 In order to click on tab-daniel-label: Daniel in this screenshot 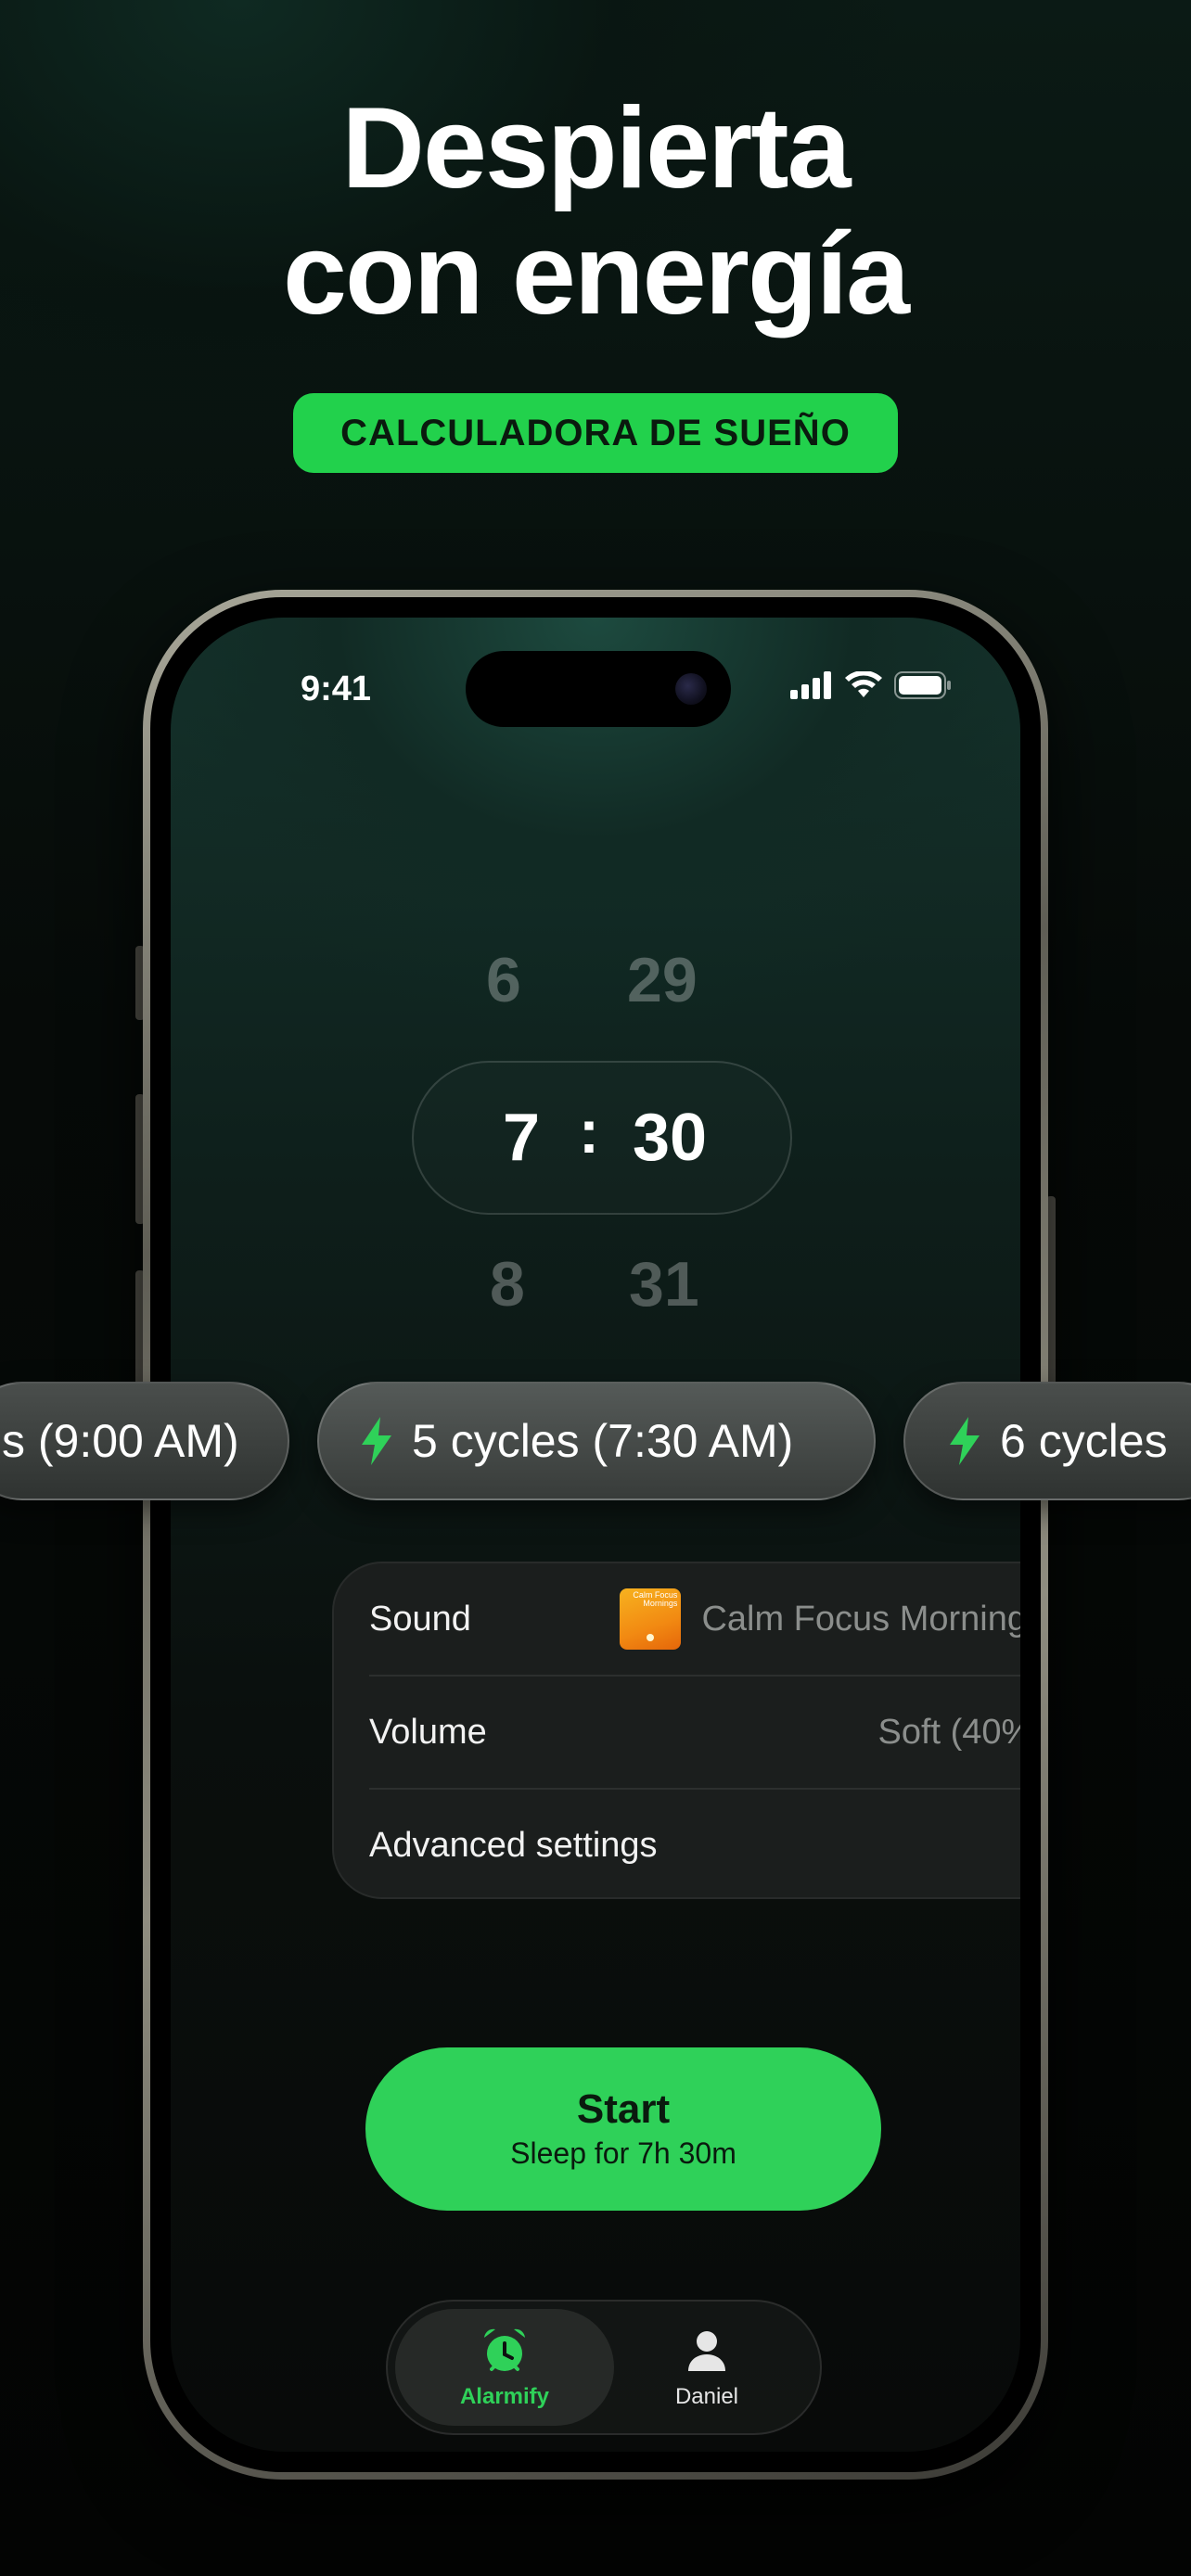, I will do `click(706, 2396)`.